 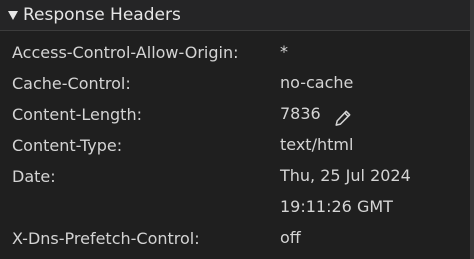 What do you see at coordinates (336, 206) in the screenshot?
I see `header-value-line: 19:11:26 GMT` at bounding box center [336, 206].